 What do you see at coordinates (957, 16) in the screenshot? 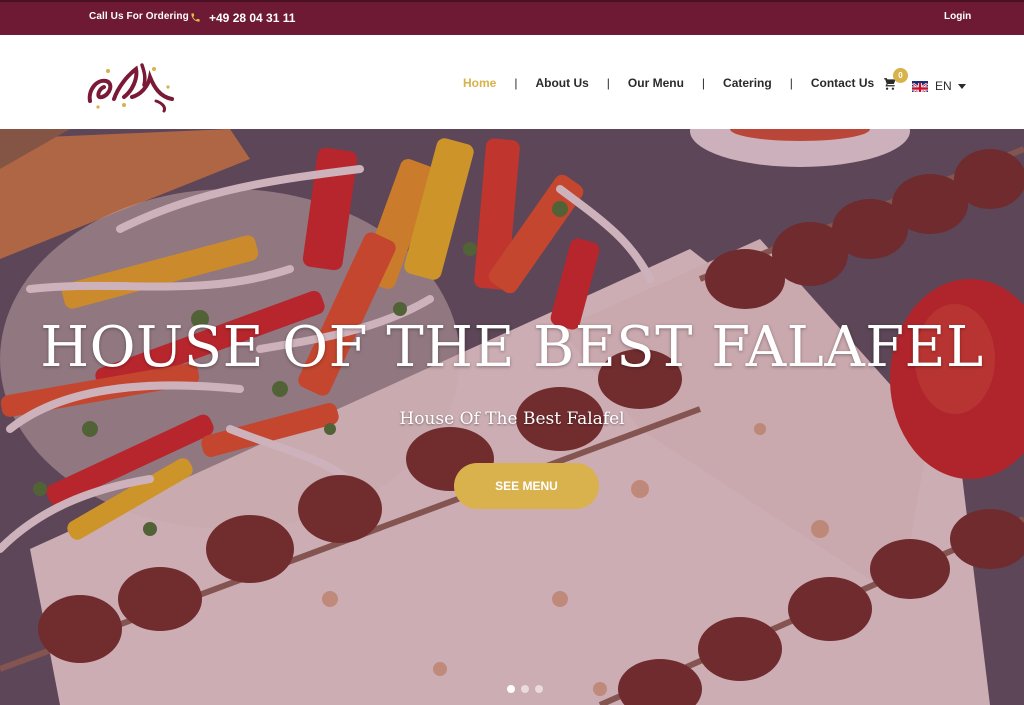
I see `login-link: Login` at bounding box center [957, 16].